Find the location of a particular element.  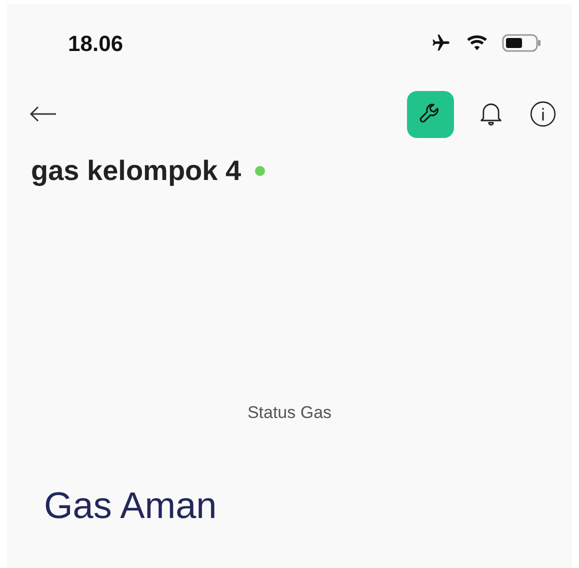

back-button is located at coordinates (43, 114).